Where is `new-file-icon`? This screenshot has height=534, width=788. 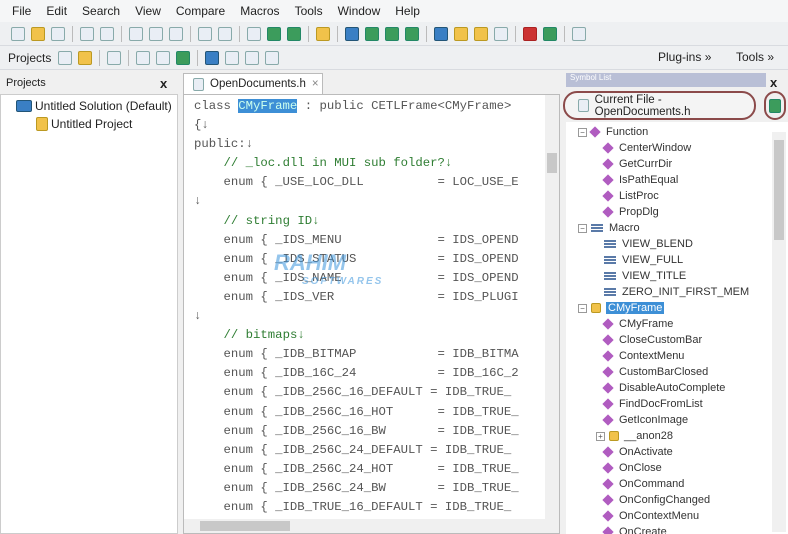
new-file-icon is located at coordinates (18, 33).